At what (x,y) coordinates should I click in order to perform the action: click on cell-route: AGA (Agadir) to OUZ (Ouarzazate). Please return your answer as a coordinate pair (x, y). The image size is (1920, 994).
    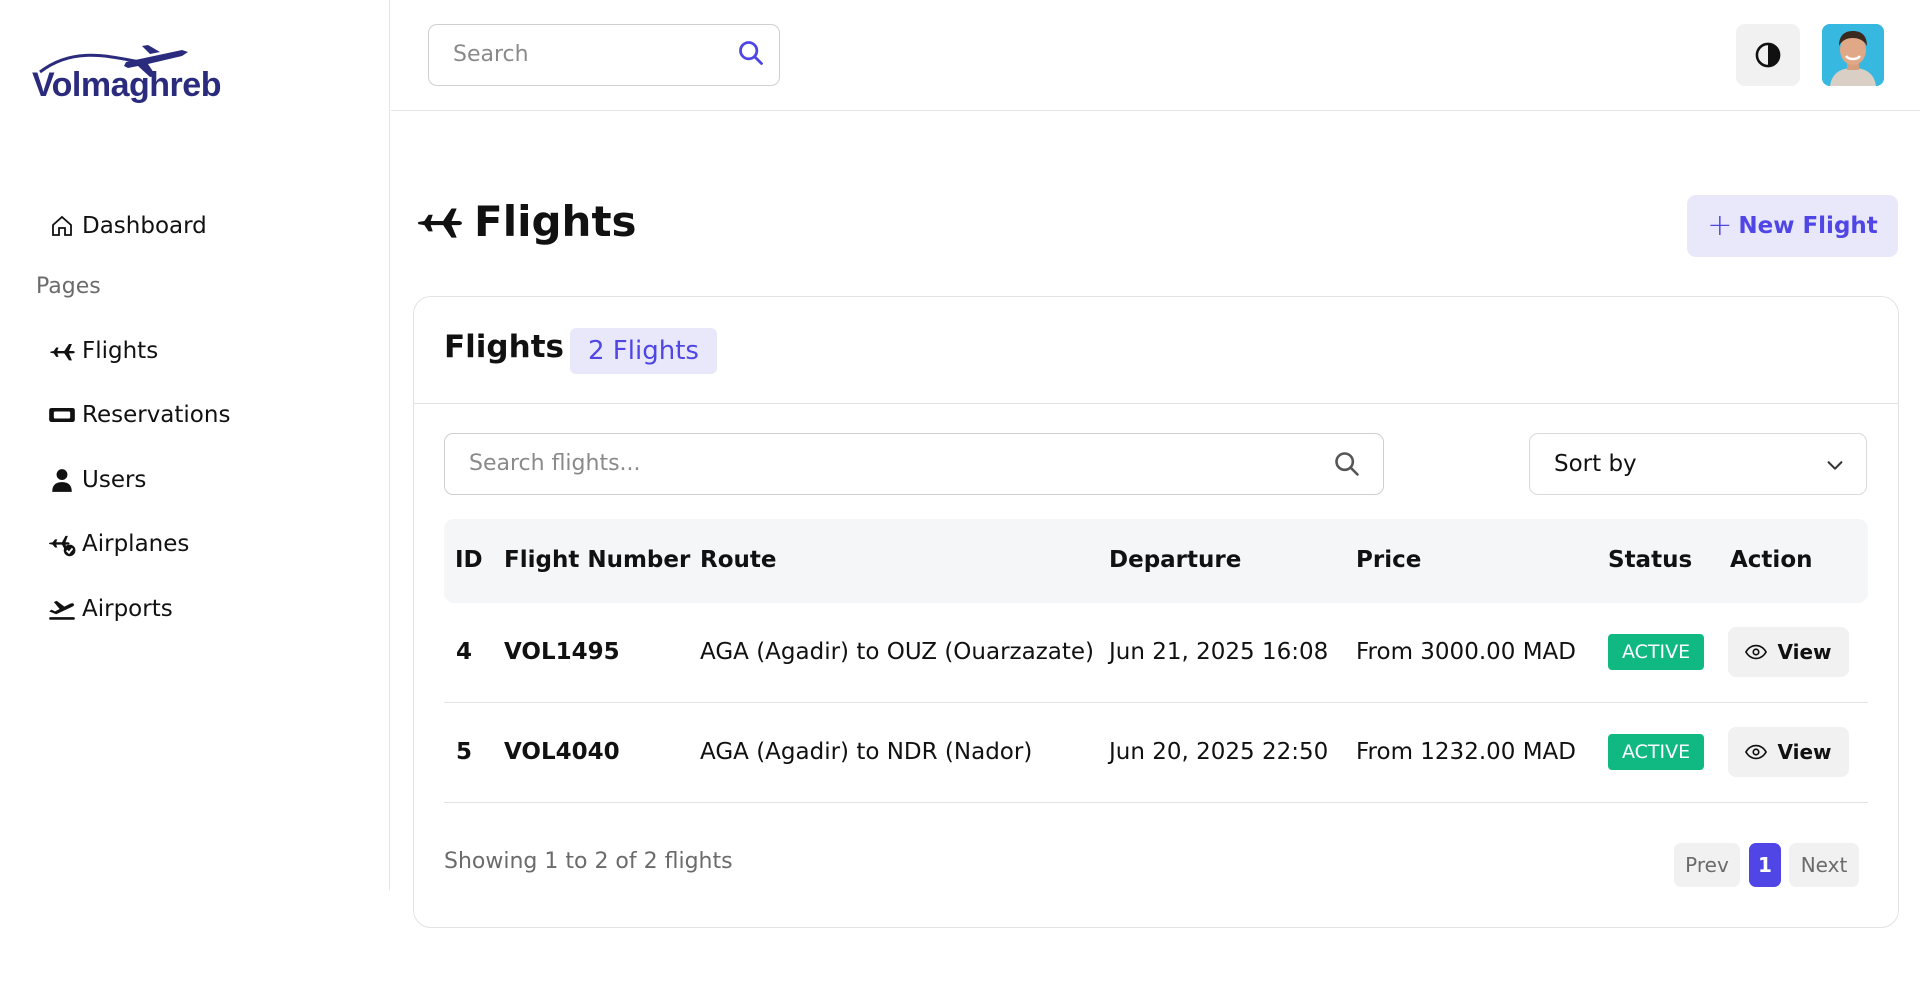
    Looking at the image, I should click on (897, 652).